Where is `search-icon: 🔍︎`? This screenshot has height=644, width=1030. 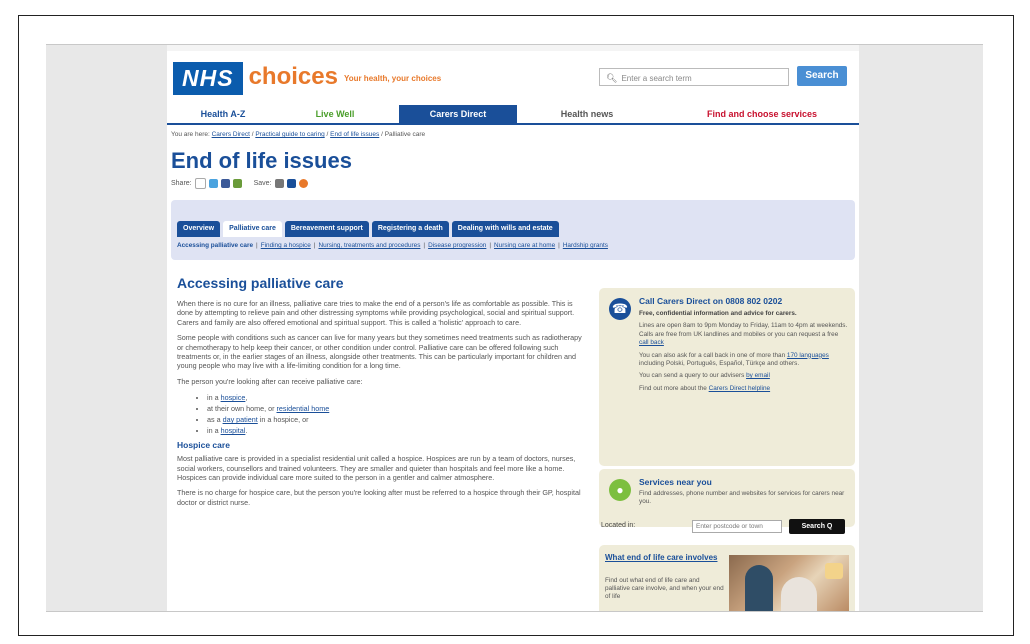 search-icon: 🔍︎ is located at coordinates (612, 78).